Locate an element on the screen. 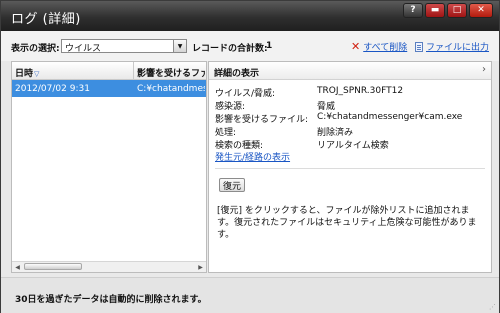 The height and width of the screenshot is (313, 500). detail-value: リアルタイム検索 is located at coordinates (353, 146).